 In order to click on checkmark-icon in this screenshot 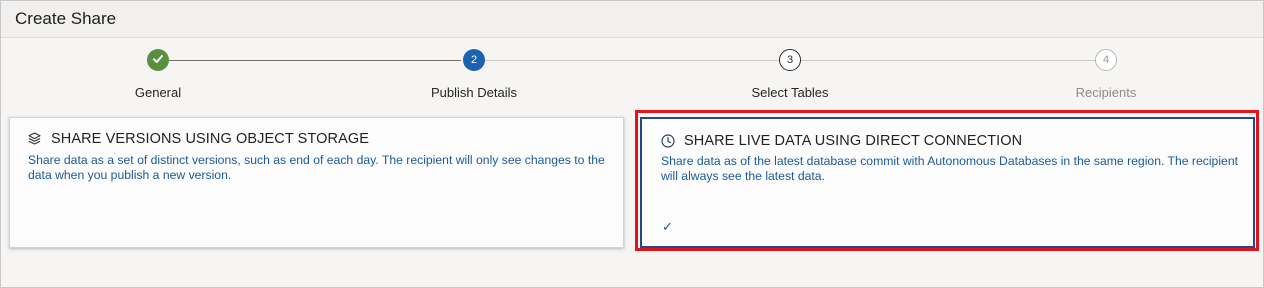, I will do `click(158, 60)`.